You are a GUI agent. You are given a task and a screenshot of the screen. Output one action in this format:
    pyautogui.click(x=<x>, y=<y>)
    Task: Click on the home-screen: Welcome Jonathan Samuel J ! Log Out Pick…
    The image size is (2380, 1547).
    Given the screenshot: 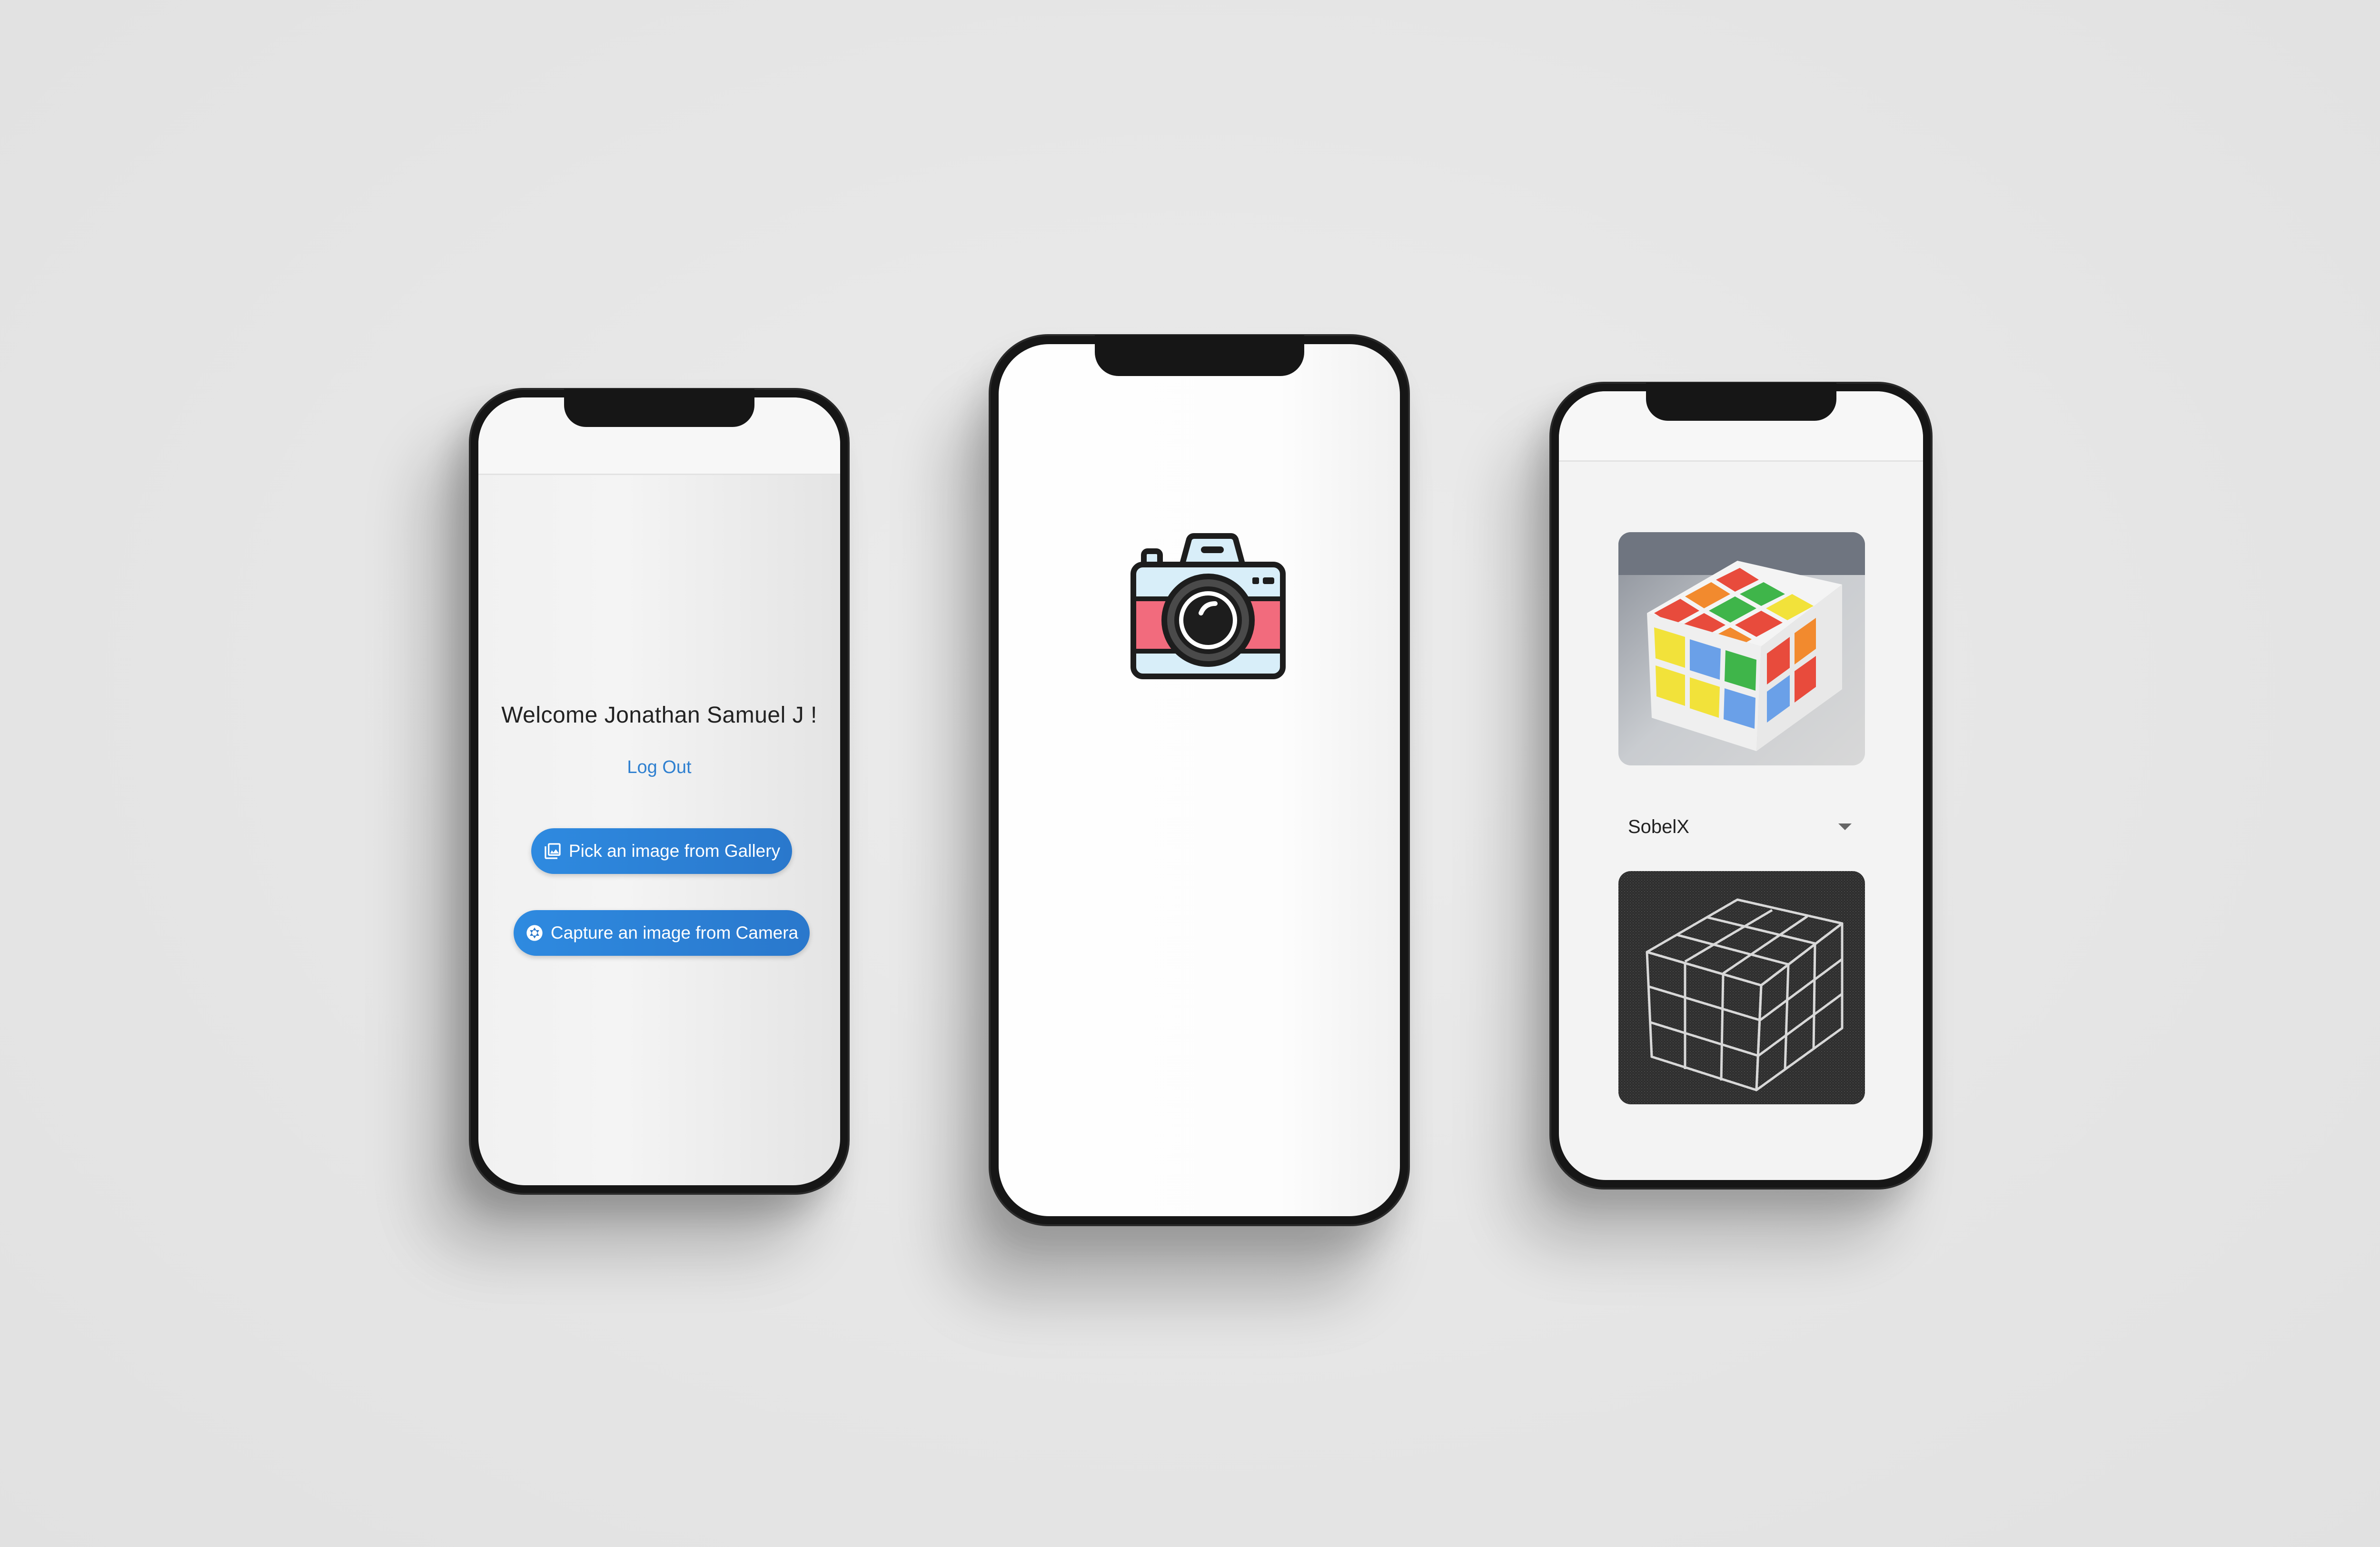 What is the action you would take?
    pyautogui.click(x=659, y=791)
    